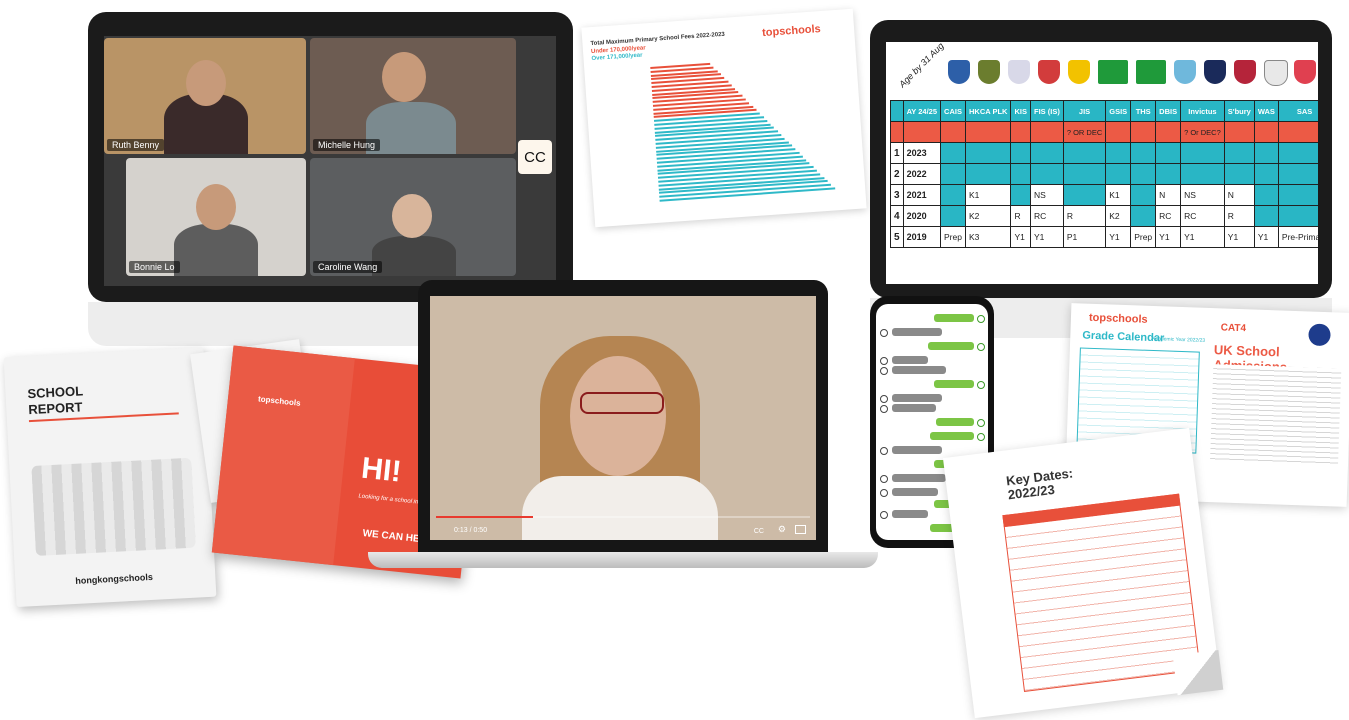  I want to click on video-player: 0:13 / 0:50 CC ⚙, so click(623, 418).